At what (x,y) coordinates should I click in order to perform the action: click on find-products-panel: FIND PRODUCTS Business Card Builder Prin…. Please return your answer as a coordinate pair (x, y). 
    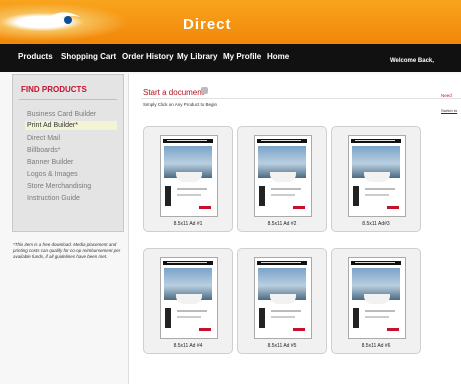
    Looking at the image, I should click on (68, 153).